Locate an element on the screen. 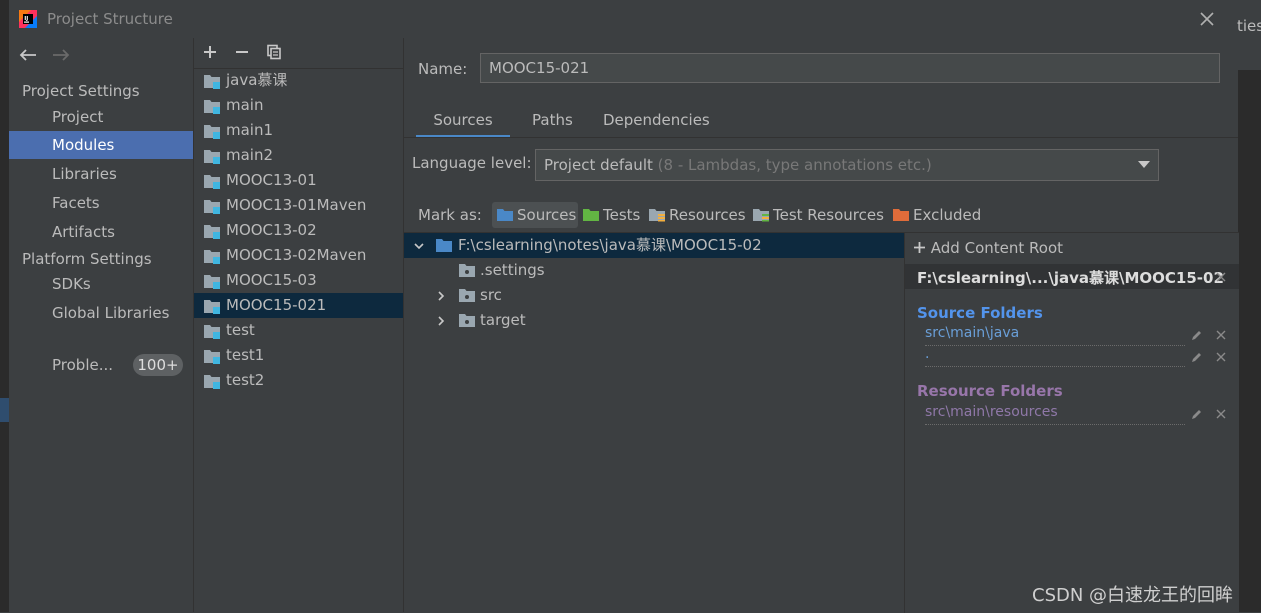  module-row: MOOC13-01 is located at coordinates (299, 180).